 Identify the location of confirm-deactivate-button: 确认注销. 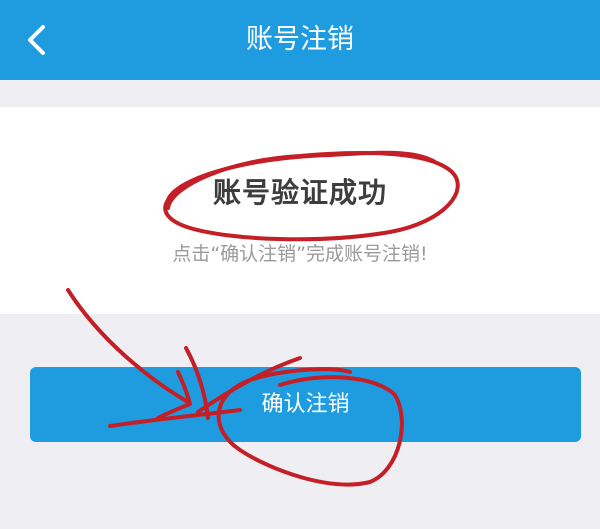
(305, 404).